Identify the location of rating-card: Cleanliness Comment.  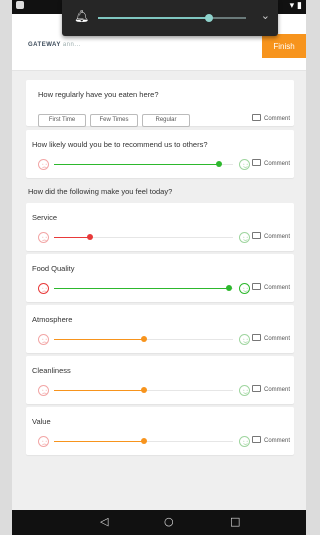
(160, 380).